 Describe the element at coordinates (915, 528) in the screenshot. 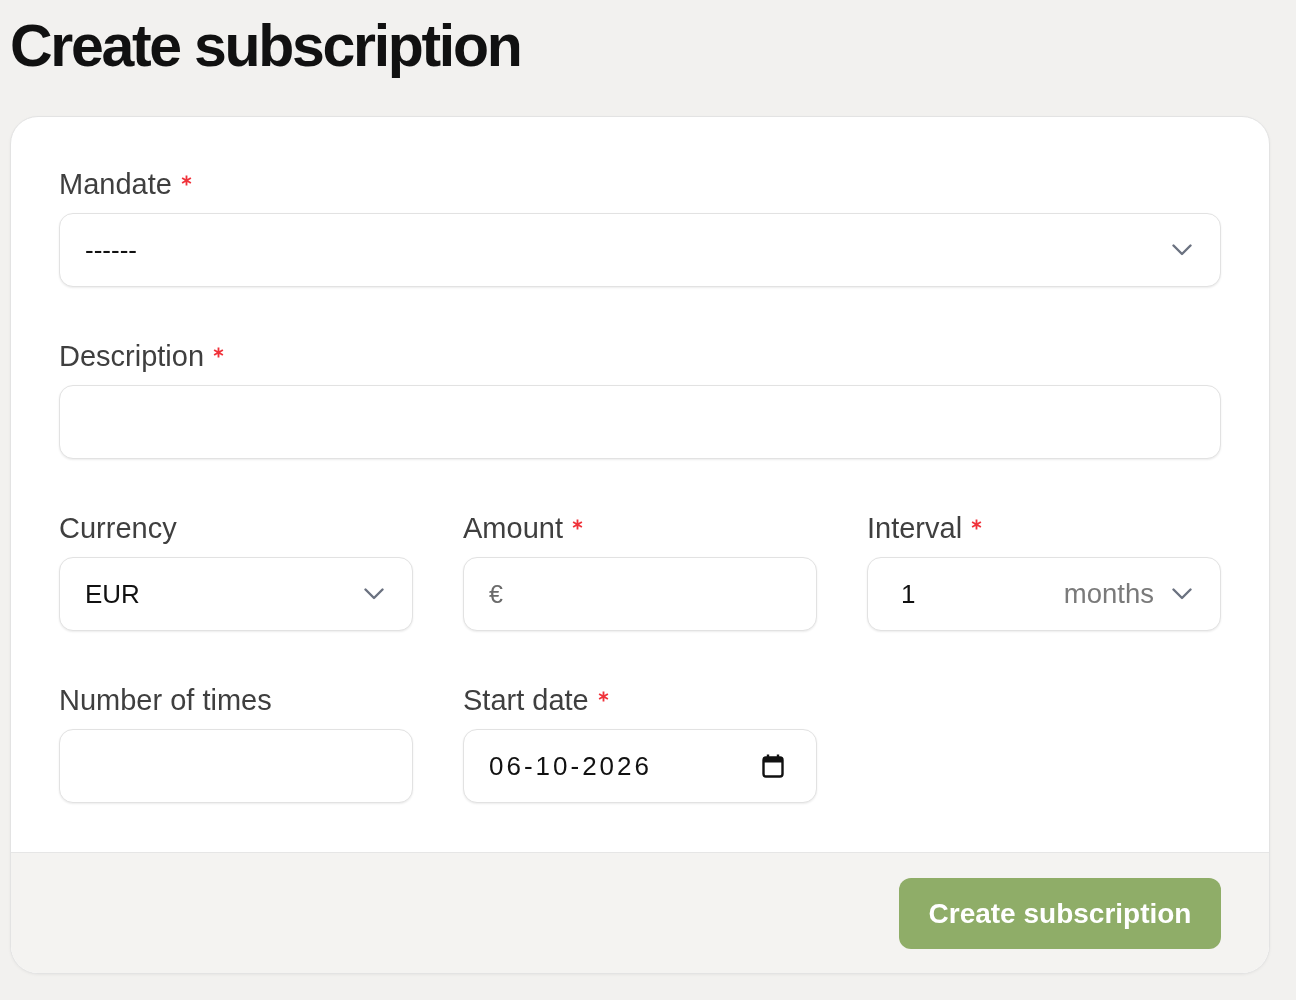

I see `field-label: Interval` at that location.